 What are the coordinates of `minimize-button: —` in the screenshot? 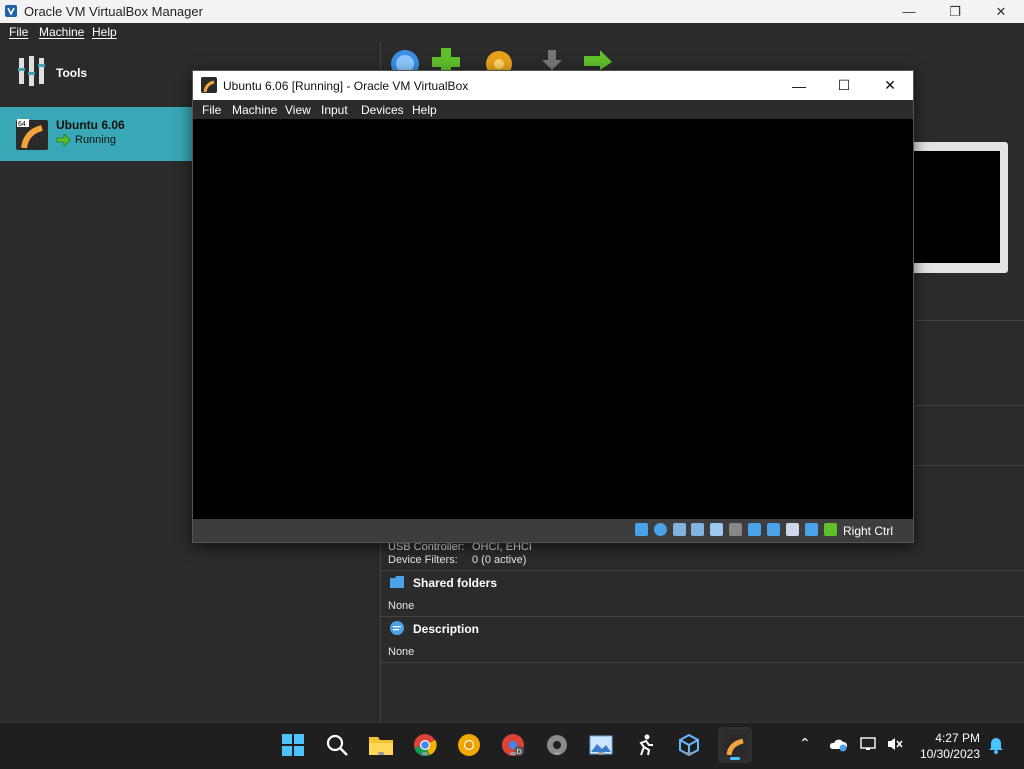 It's located at (909, 11).